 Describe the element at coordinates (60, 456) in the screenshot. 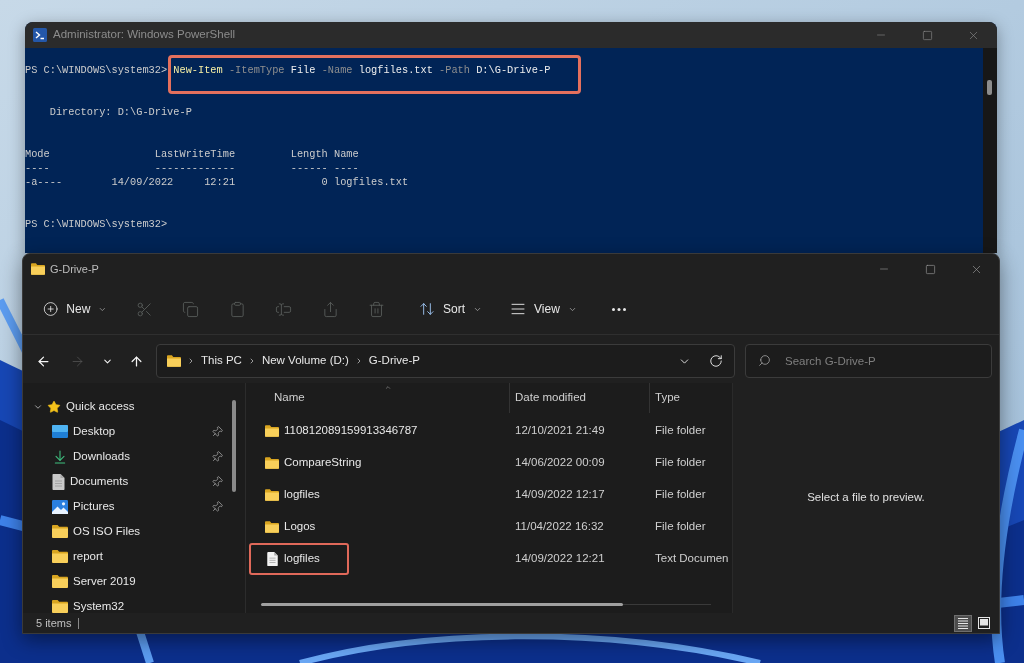

I see `download-icon` at that location.